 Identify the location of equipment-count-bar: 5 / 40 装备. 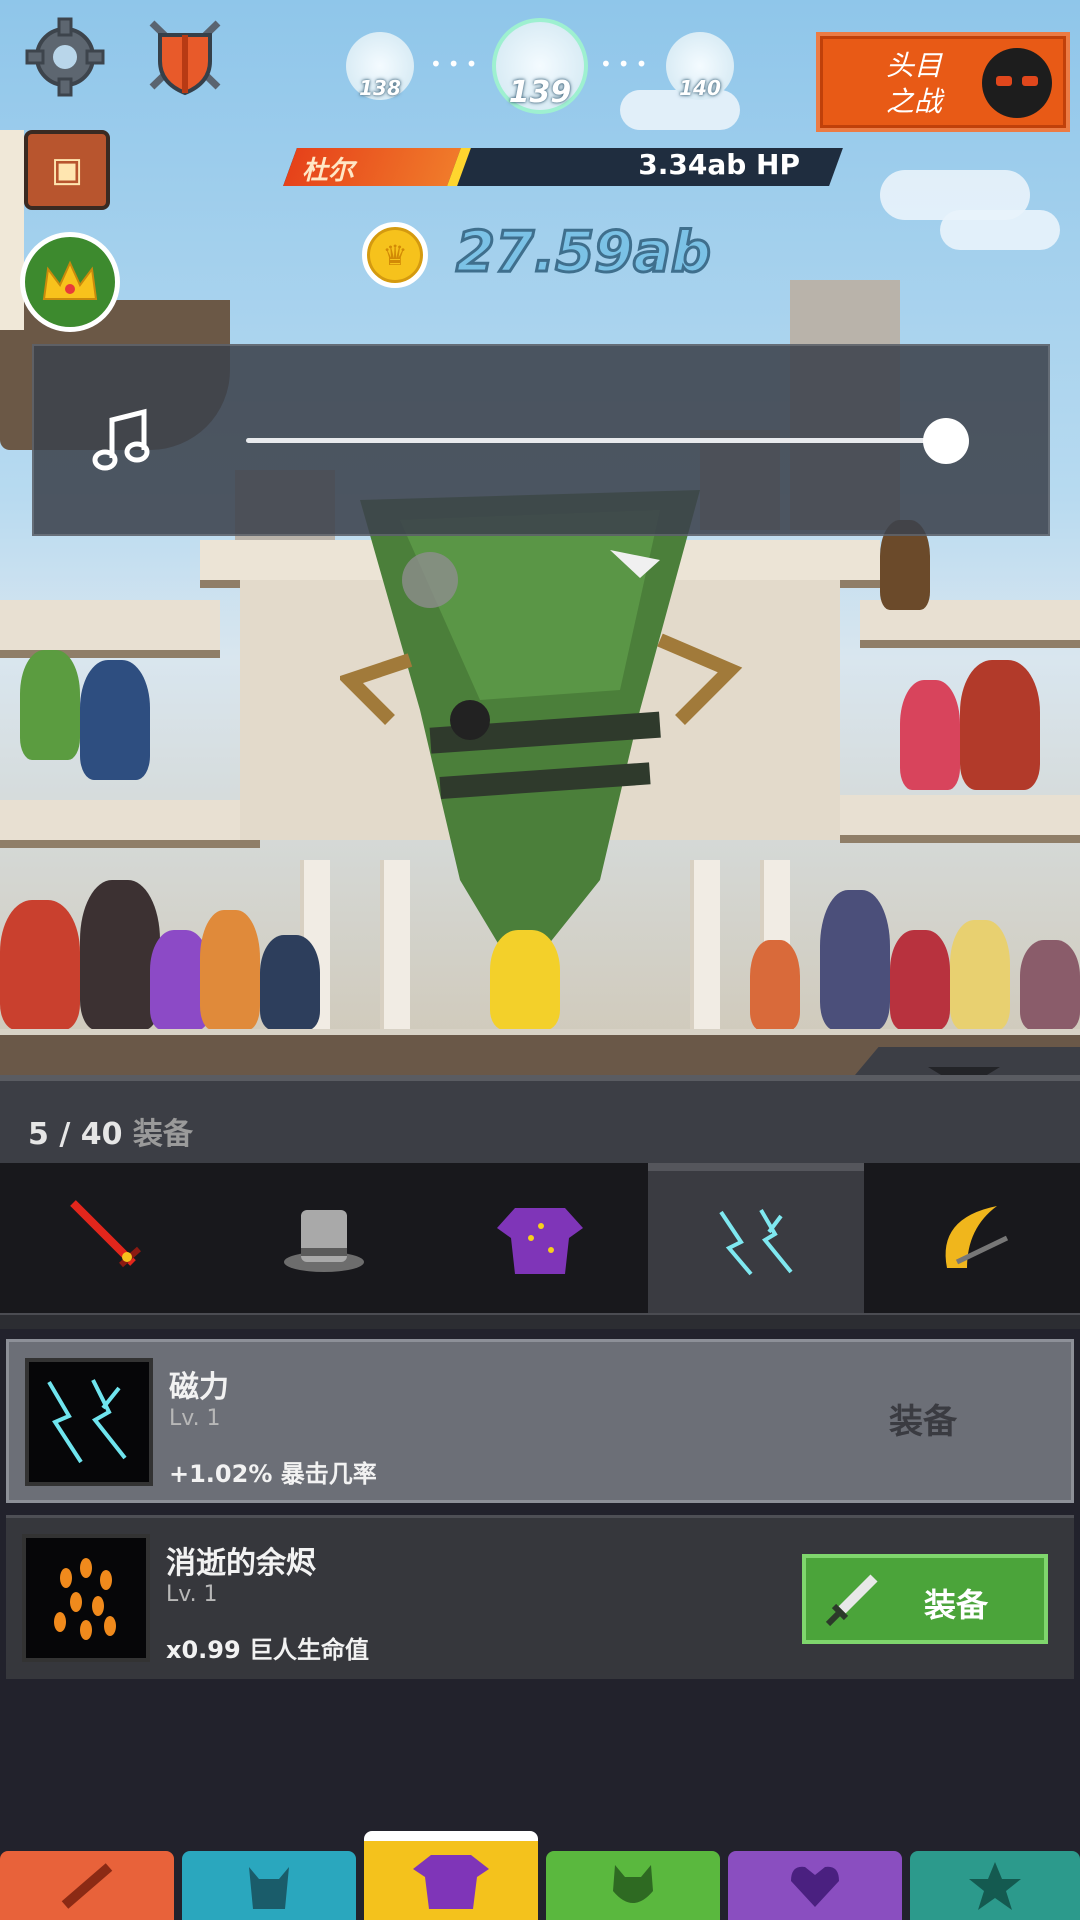
(540, 1119).